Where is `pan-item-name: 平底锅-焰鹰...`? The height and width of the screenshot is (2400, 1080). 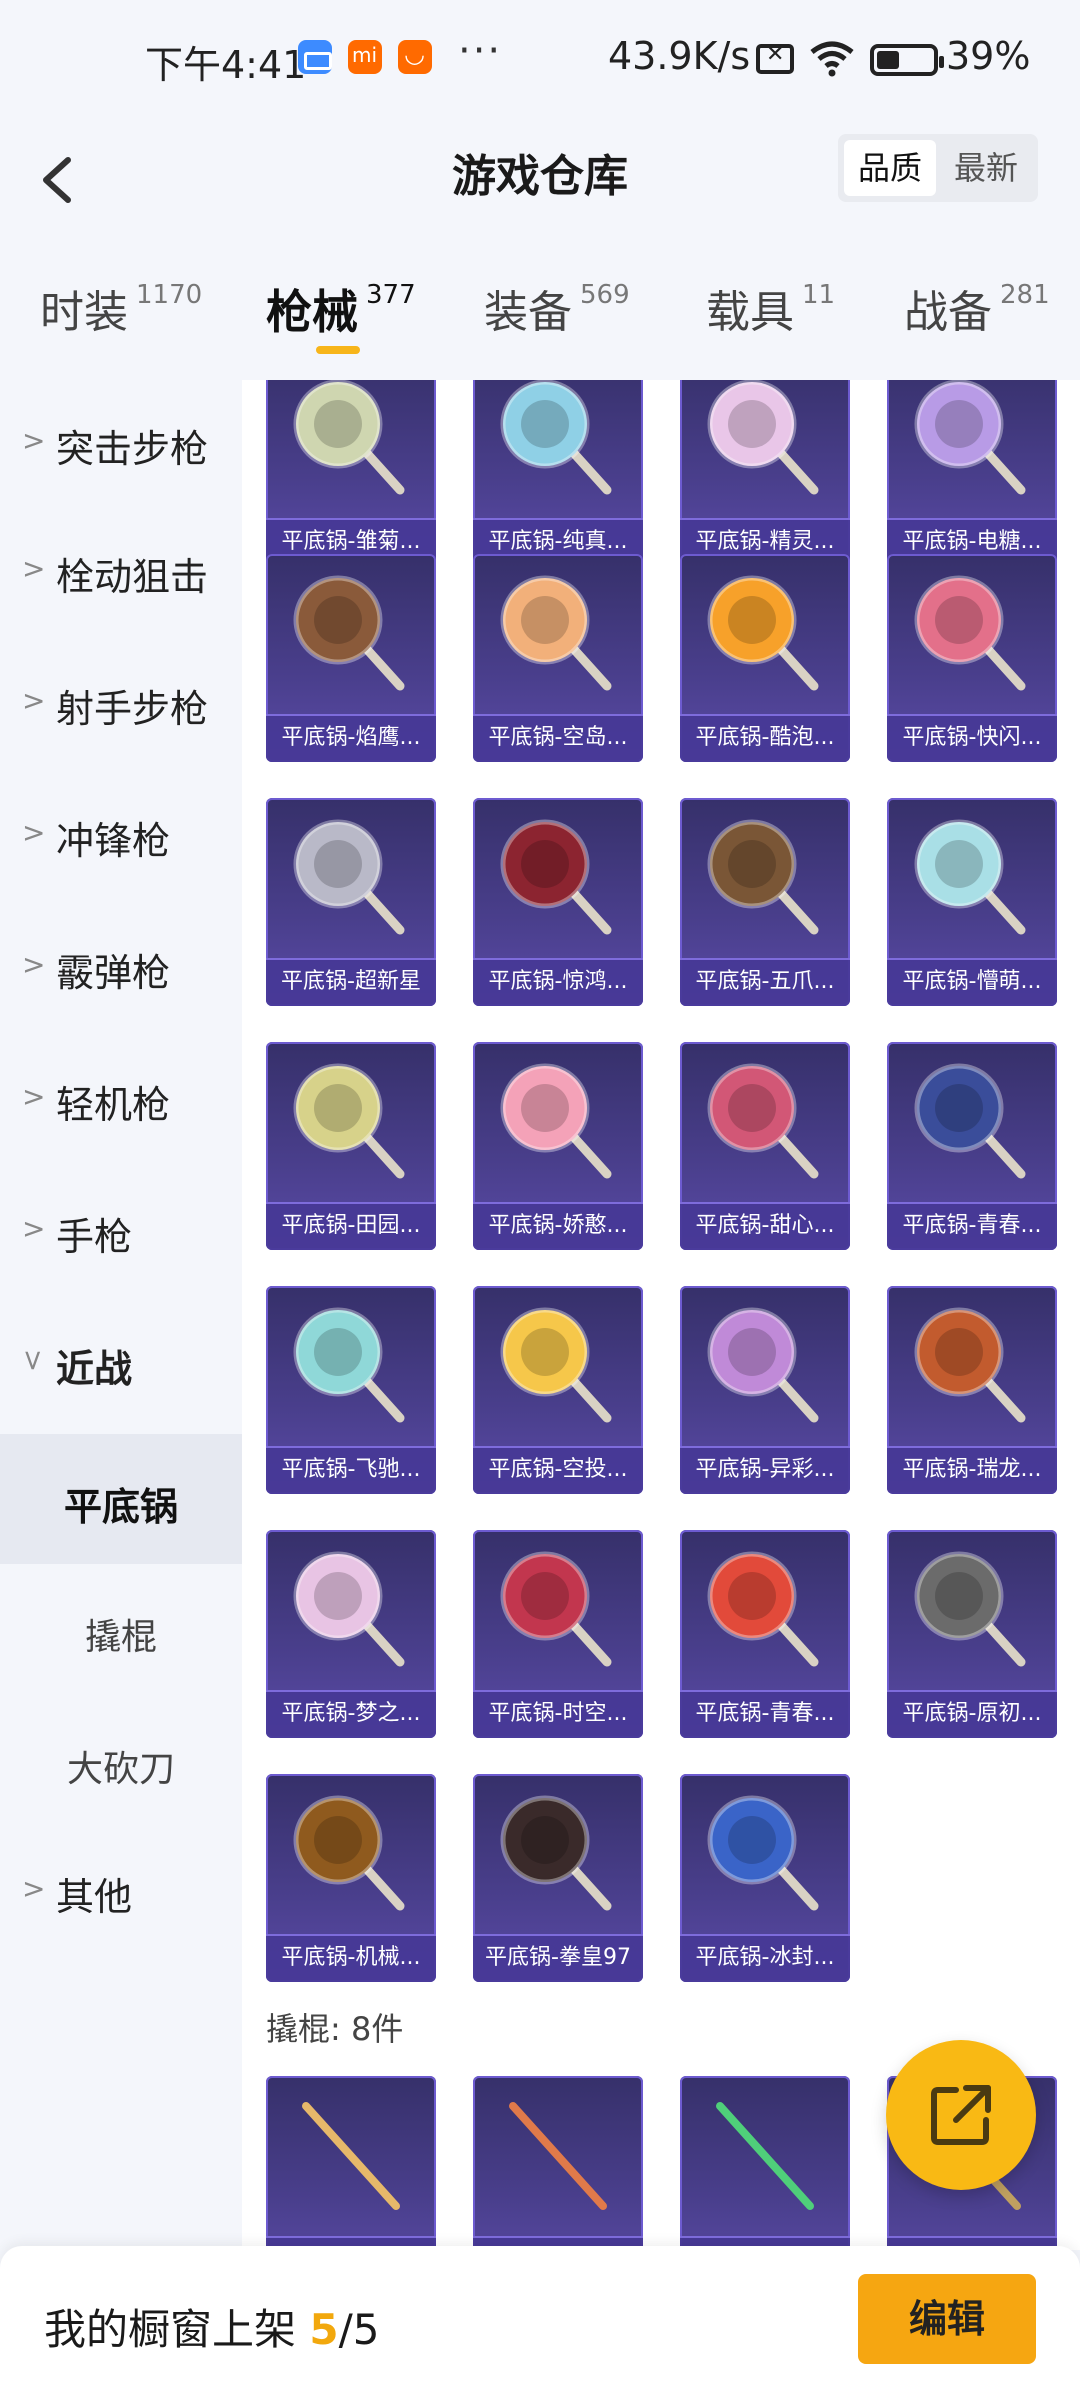
pan-item-name: 平底锅-焰鹰... is located at coordinates (351, 738).